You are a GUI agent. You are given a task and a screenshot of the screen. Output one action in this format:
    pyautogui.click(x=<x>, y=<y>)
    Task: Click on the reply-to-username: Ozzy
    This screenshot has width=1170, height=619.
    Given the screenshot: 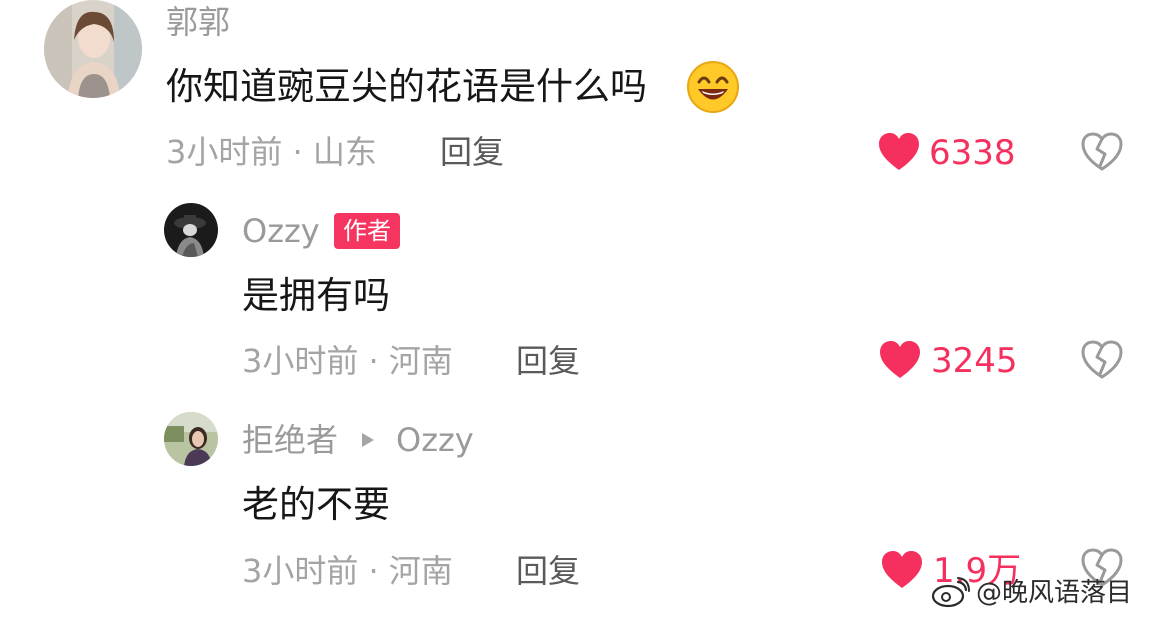 What is the action you would take?
    pyautogui.click(x=435, y=440)
    